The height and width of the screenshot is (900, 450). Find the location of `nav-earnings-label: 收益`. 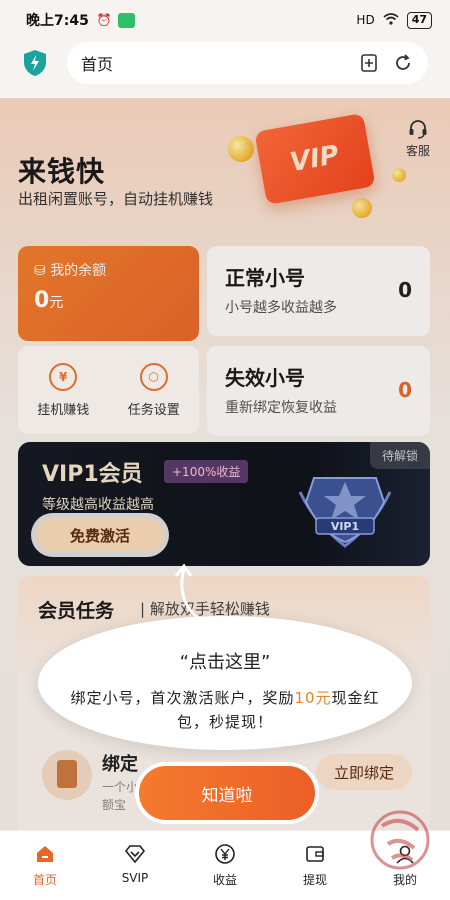

nav-earnings-label: 收益 is located at coordinates (224, 880).